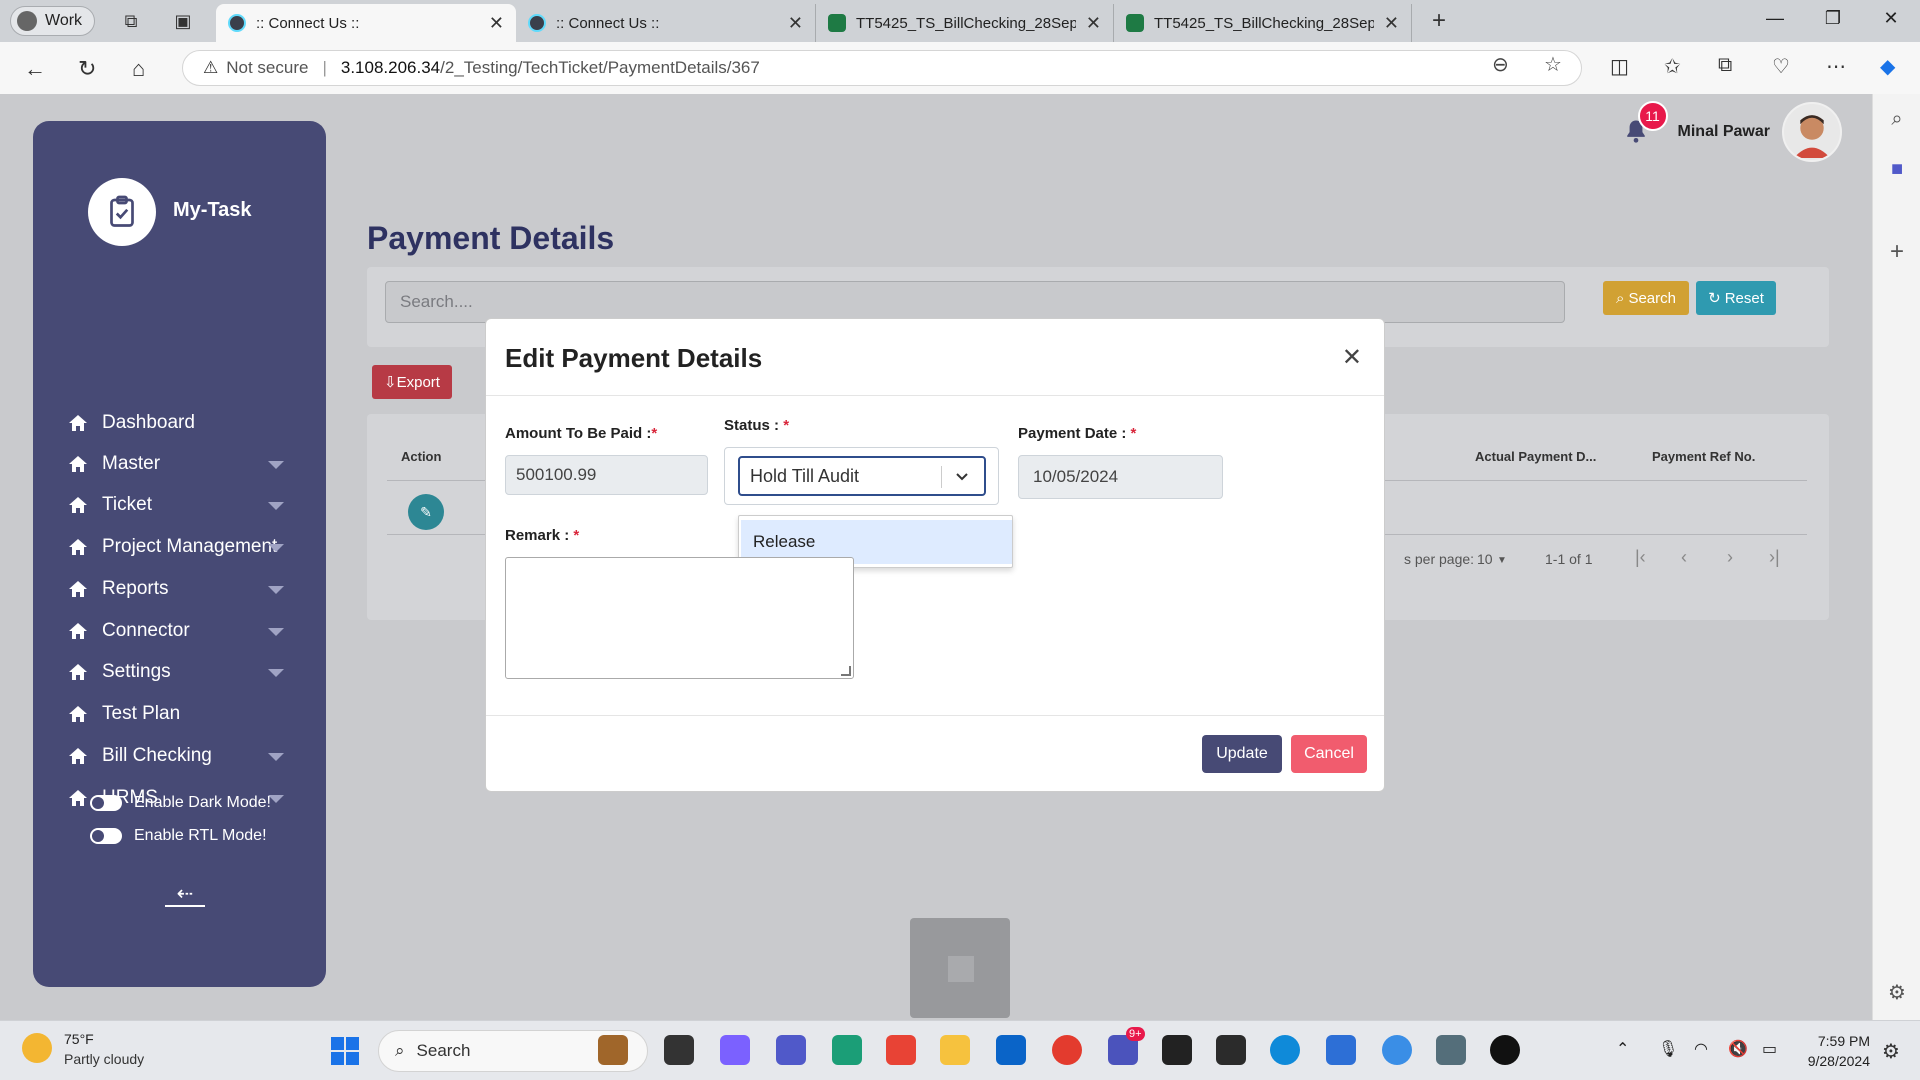 This screenshot has width=1920, height=1080. What do you see at coordinates (267, 68) in the screenshot?
I see `security-label: Not secure` at bounding box center [267, 68].